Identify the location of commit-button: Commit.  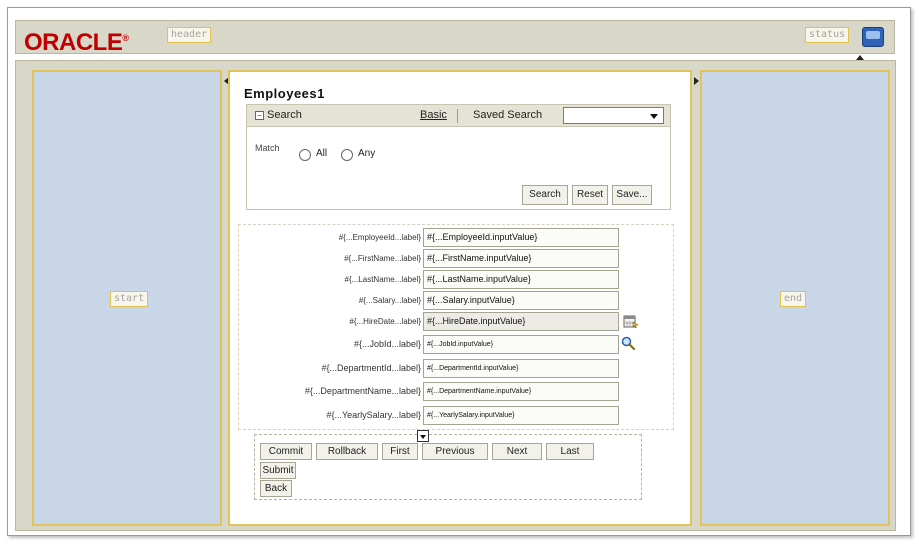
(286, 451).